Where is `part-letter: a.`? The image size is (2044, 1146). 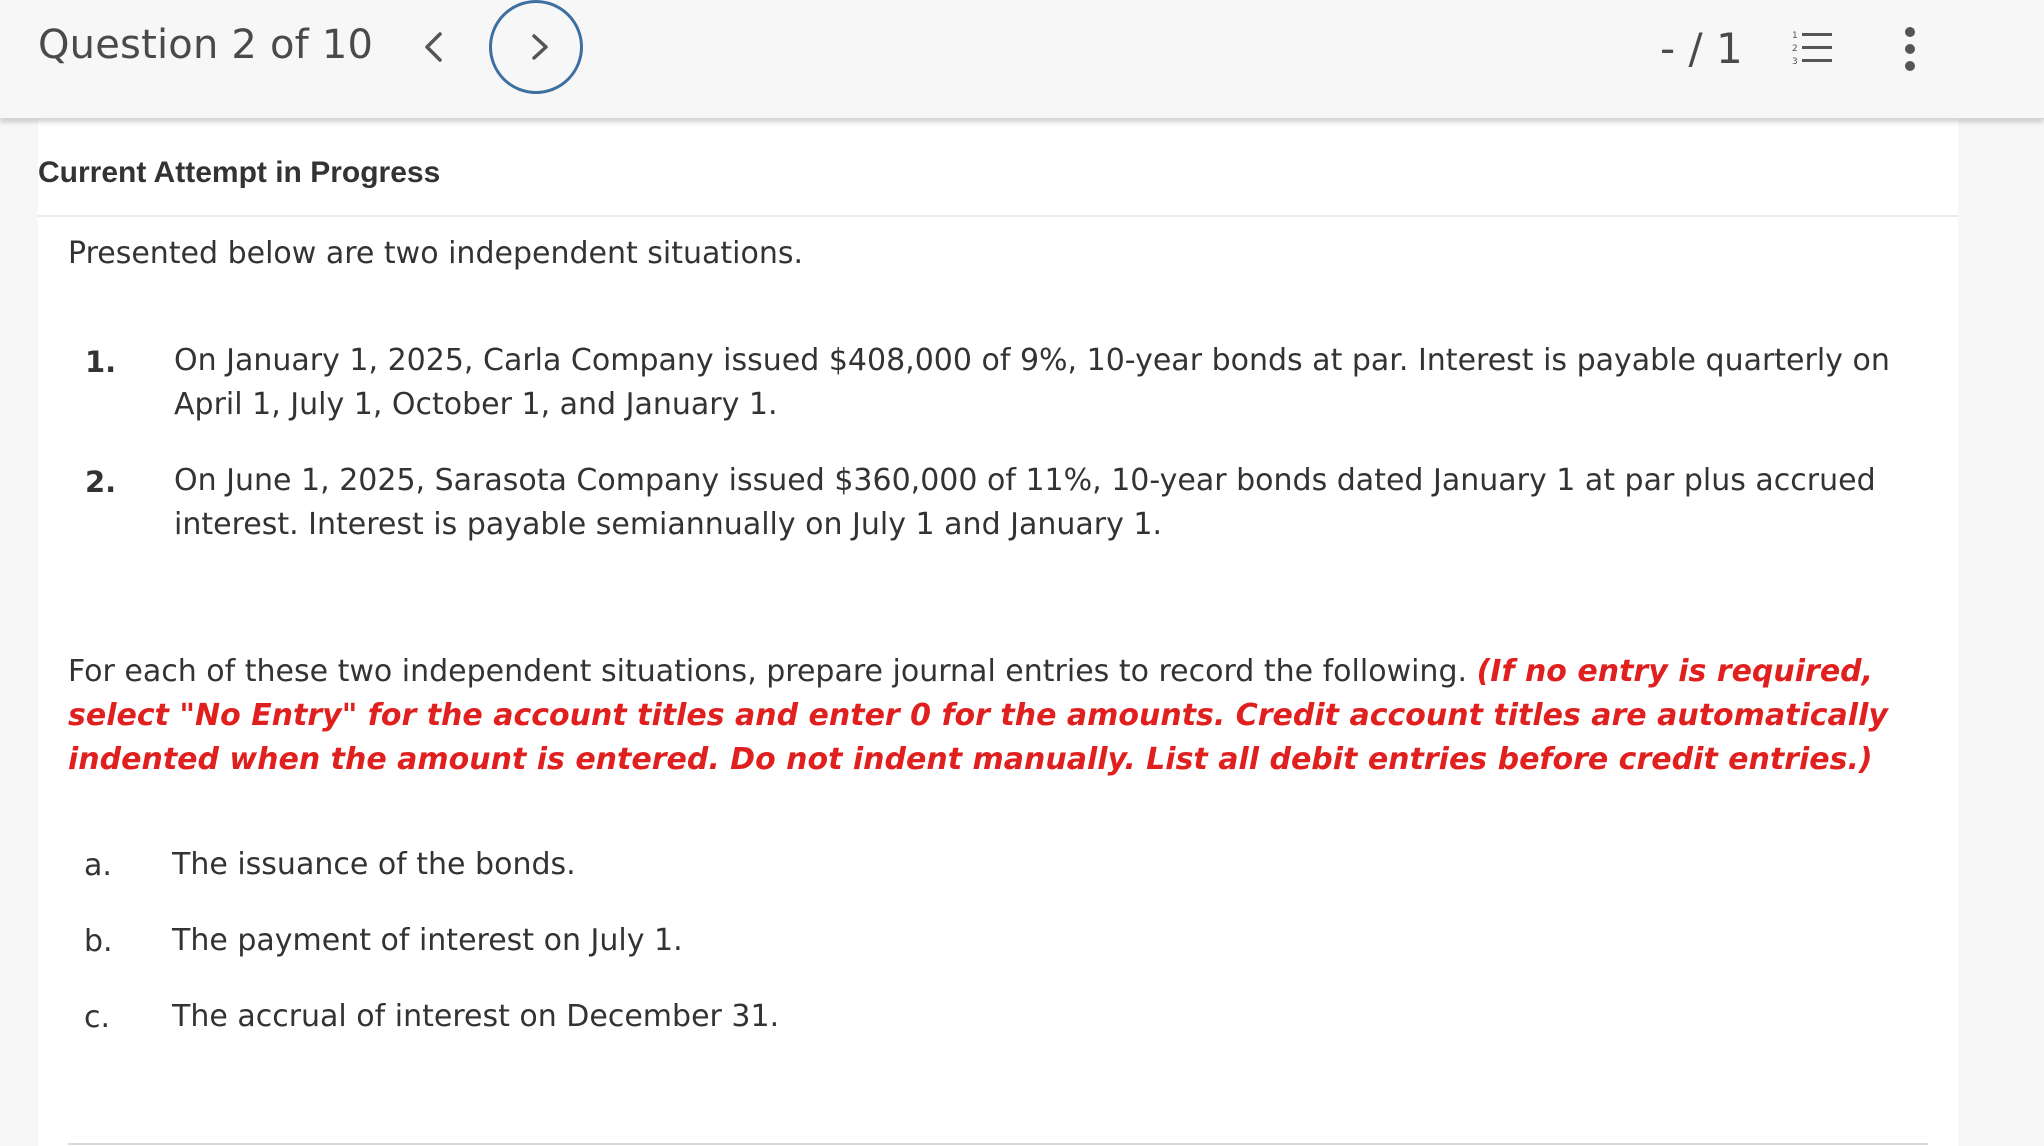 part-letter: a. is located at coordinates (98, 865).